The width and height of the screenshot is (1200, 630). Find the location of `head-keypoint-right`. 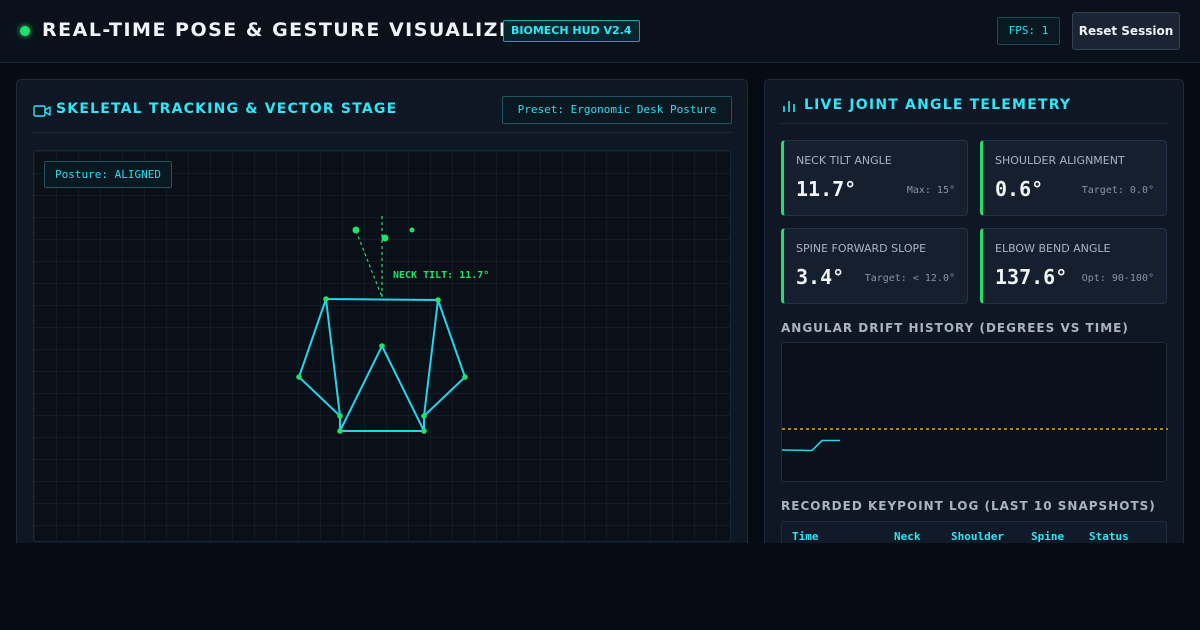

head-keypoint-right is located at coordinates (412, 230).